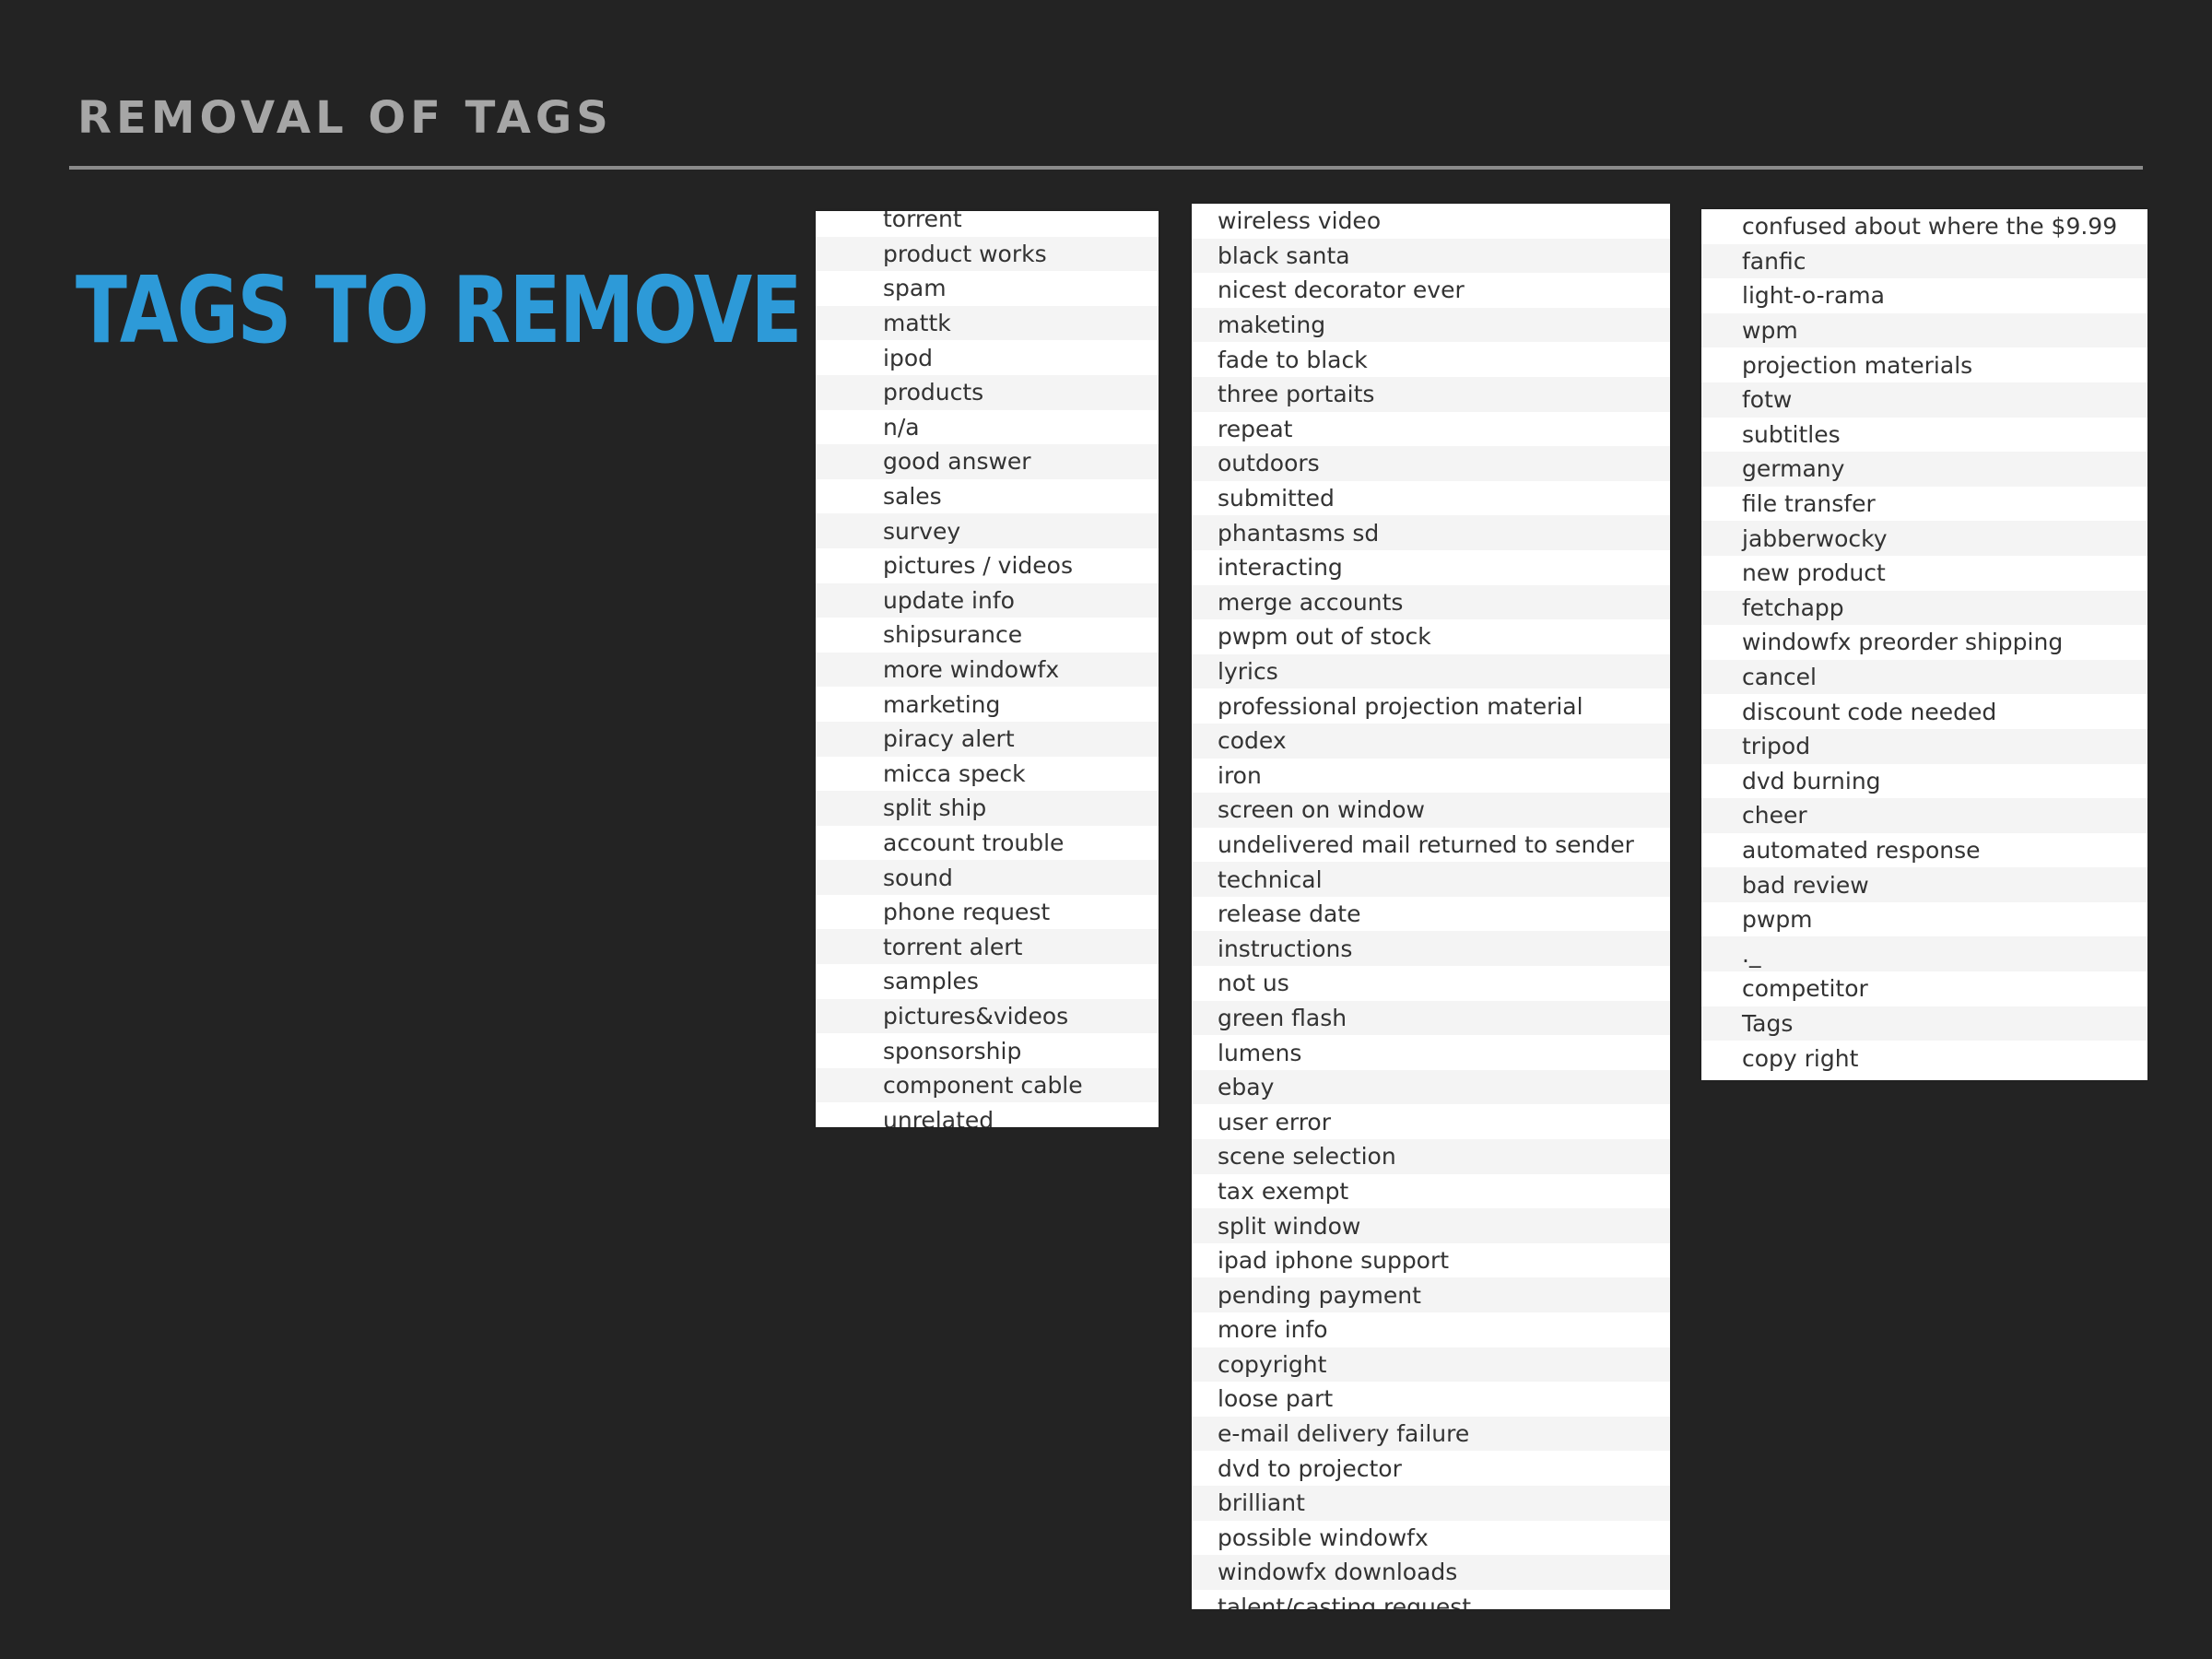  Describe the element at coordinates (967, 912) in the screenshot. I see `tag-list-item: phone request` at that location.